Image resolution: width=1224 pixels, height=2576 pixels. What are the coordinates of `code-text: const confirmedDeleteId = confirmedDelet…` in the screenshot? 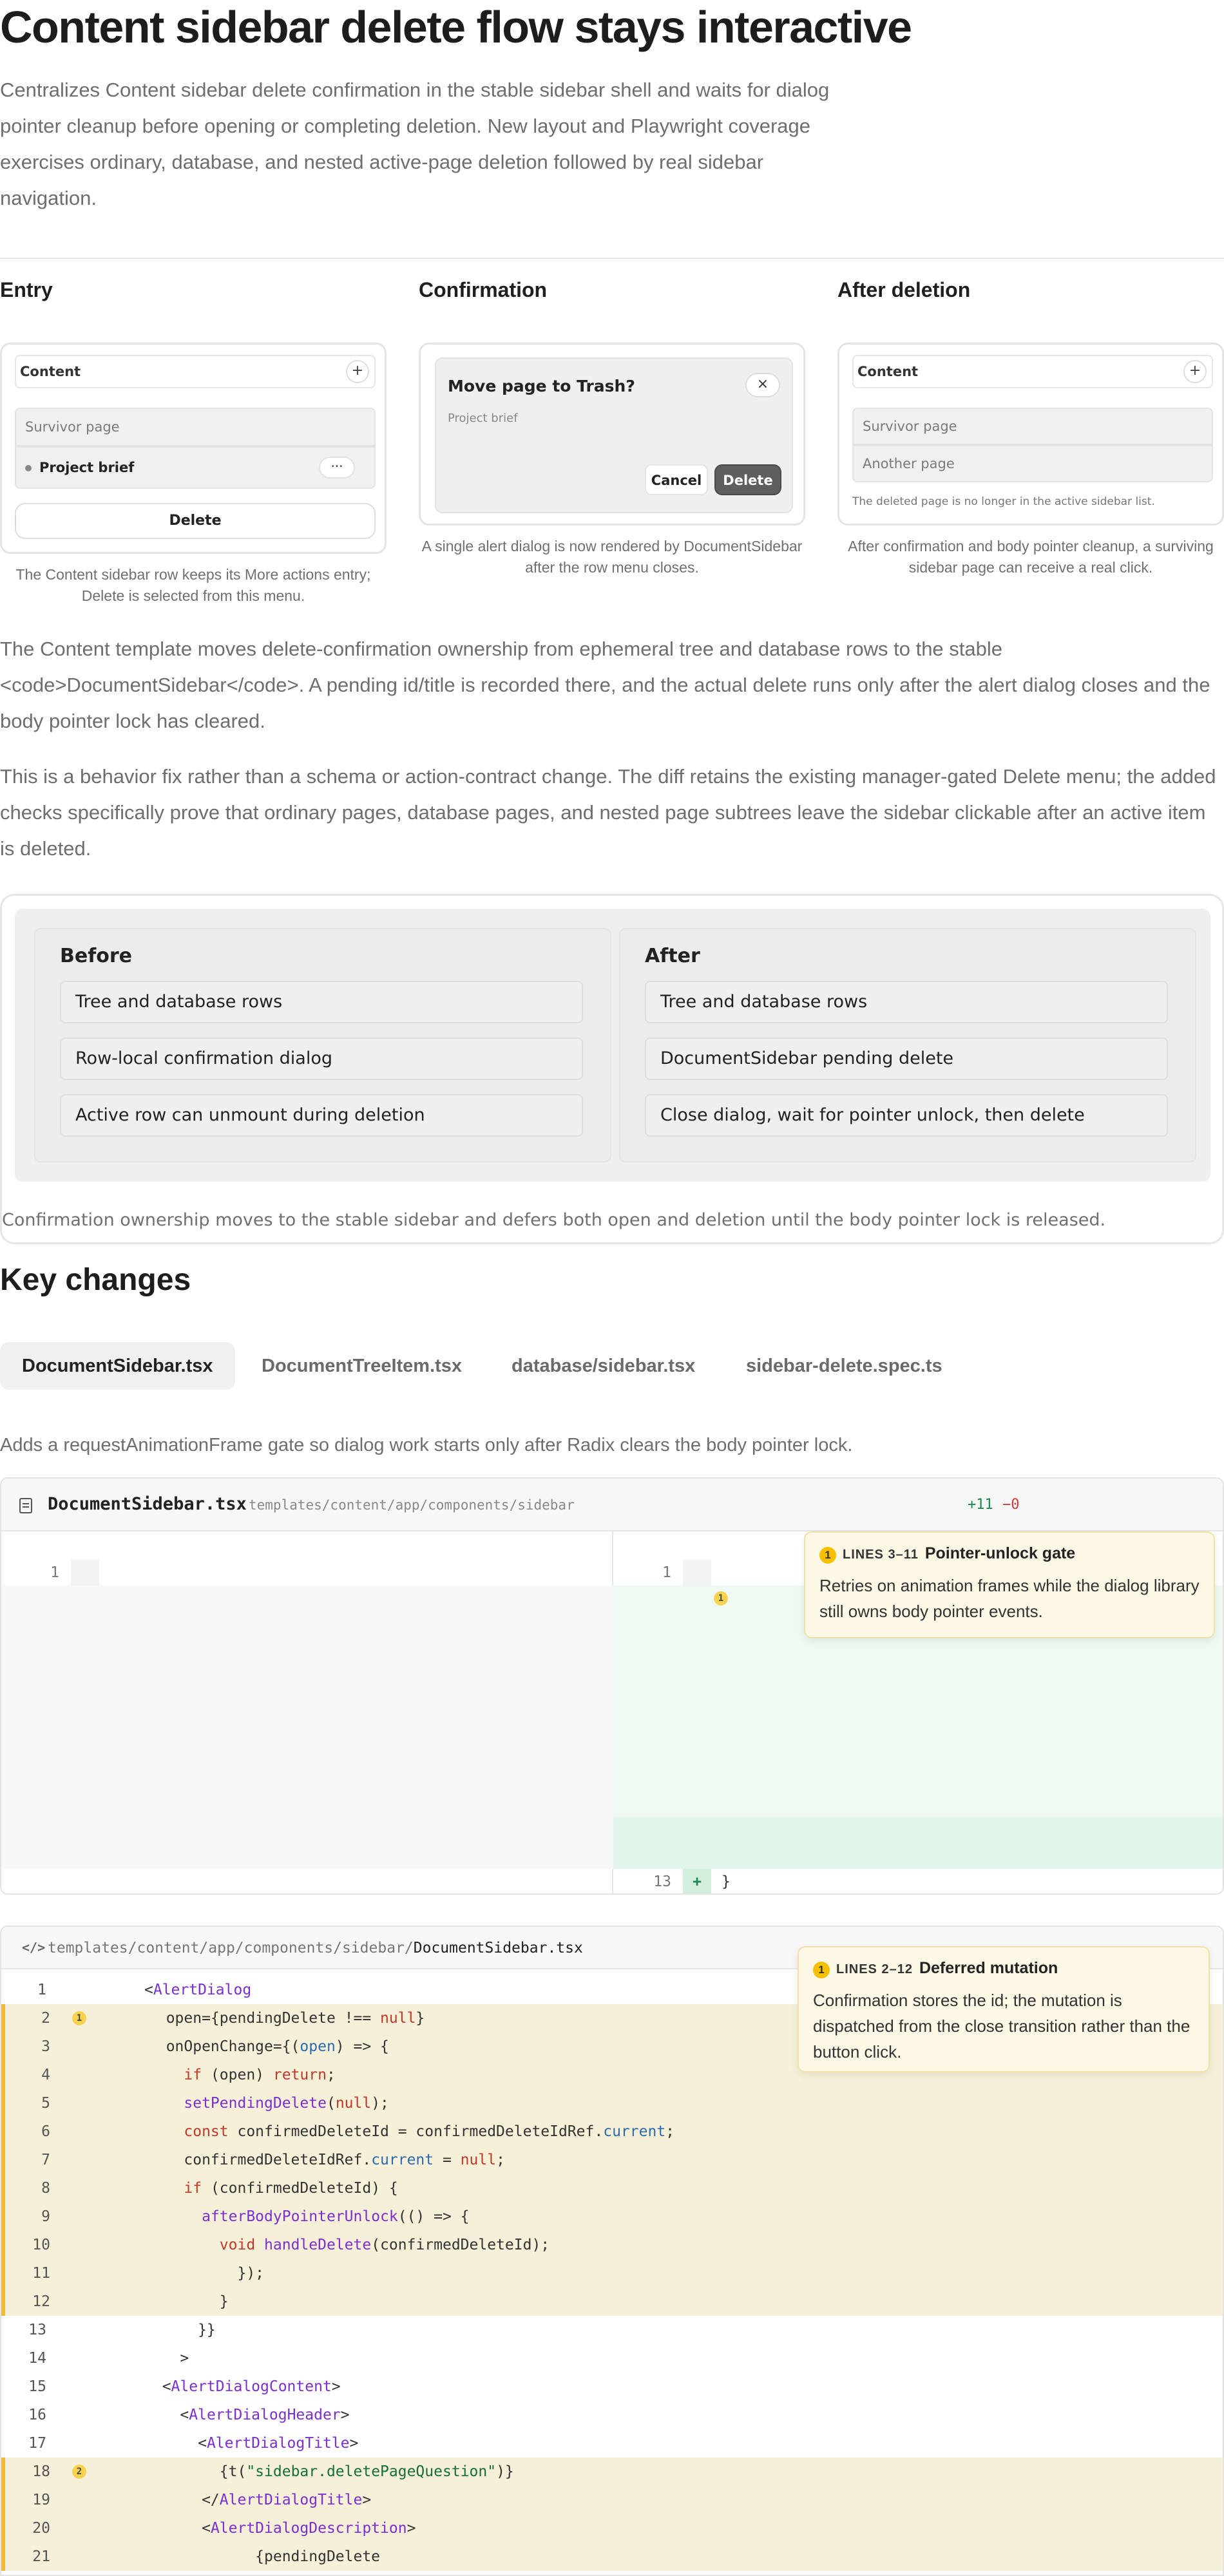 It's located at (429, 2132).